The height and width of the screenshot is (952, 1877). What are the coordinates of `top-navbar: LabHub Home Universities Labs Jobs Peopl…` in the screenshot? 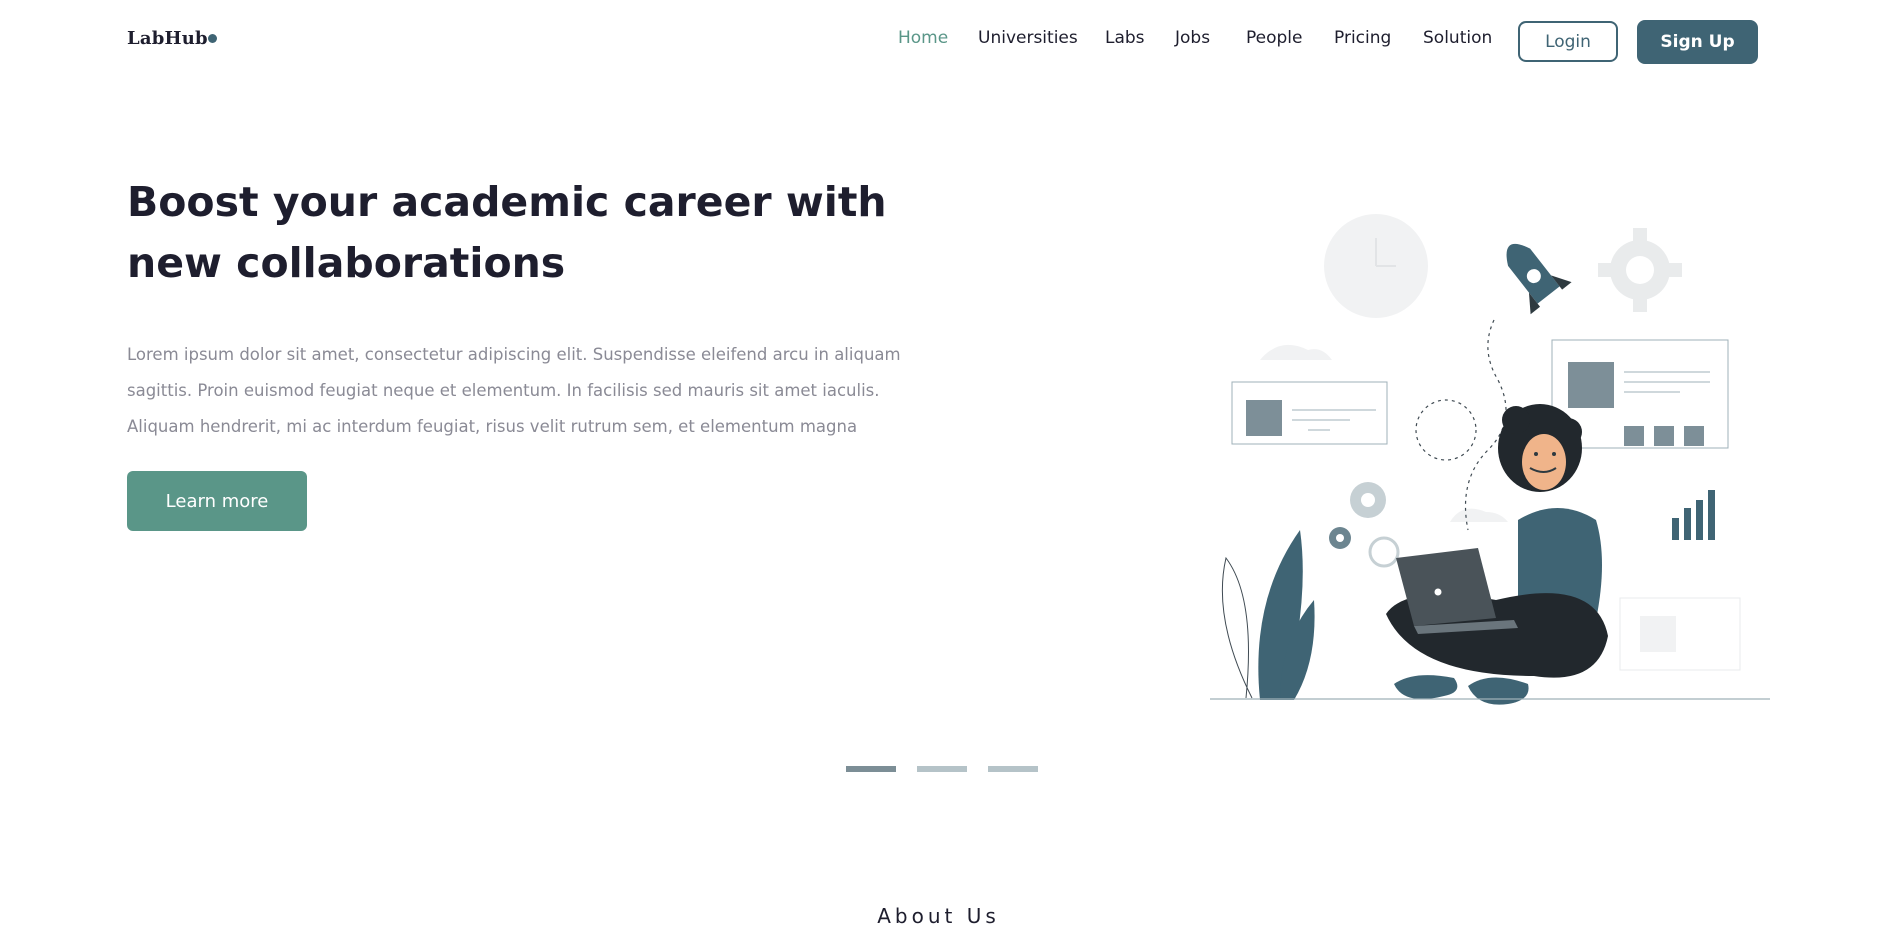 It's located at (938, 40).